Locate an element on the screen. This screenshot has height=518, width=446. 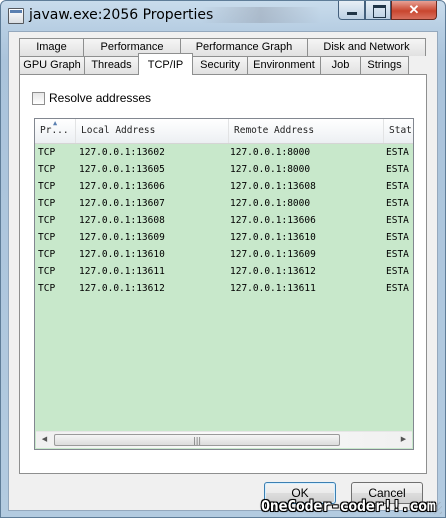
title-bar: javaw.exe:2056 Properties ✕ is located at coordinates (223, 16).